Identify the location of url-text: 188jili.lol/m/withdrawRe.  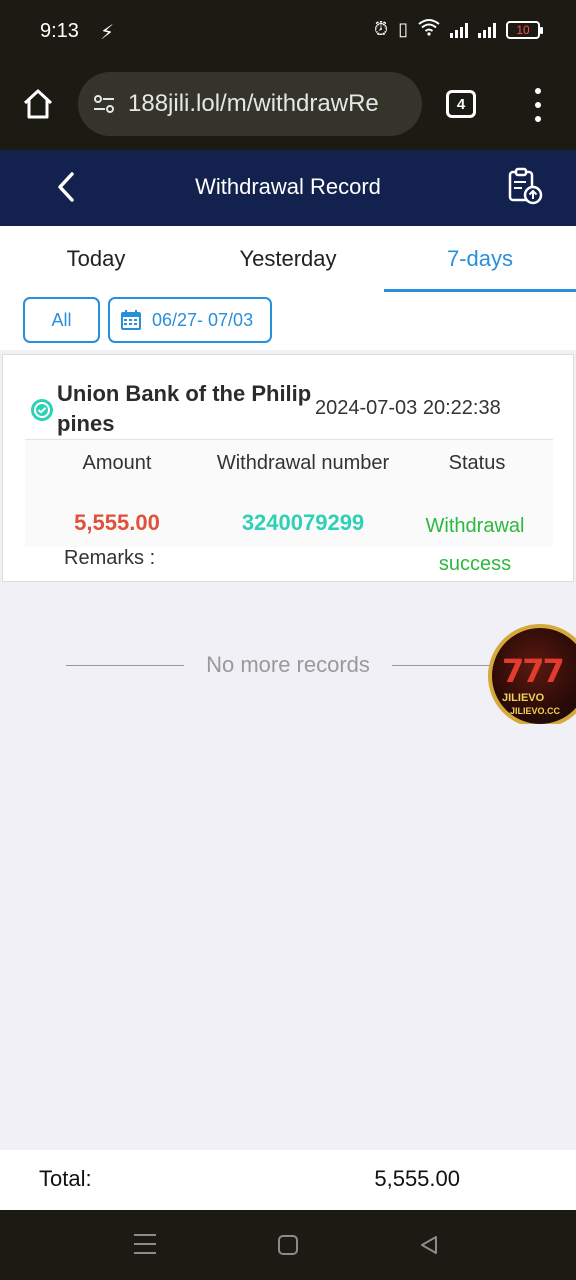
(253, 103).